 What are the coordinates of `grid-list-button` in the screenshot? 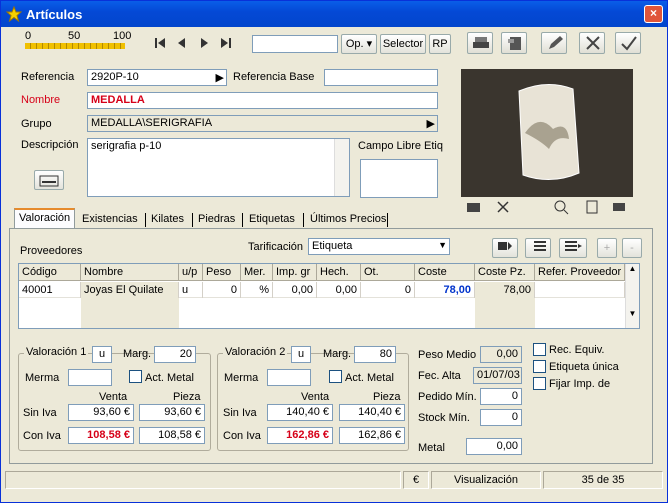 It's located at (538, 248).